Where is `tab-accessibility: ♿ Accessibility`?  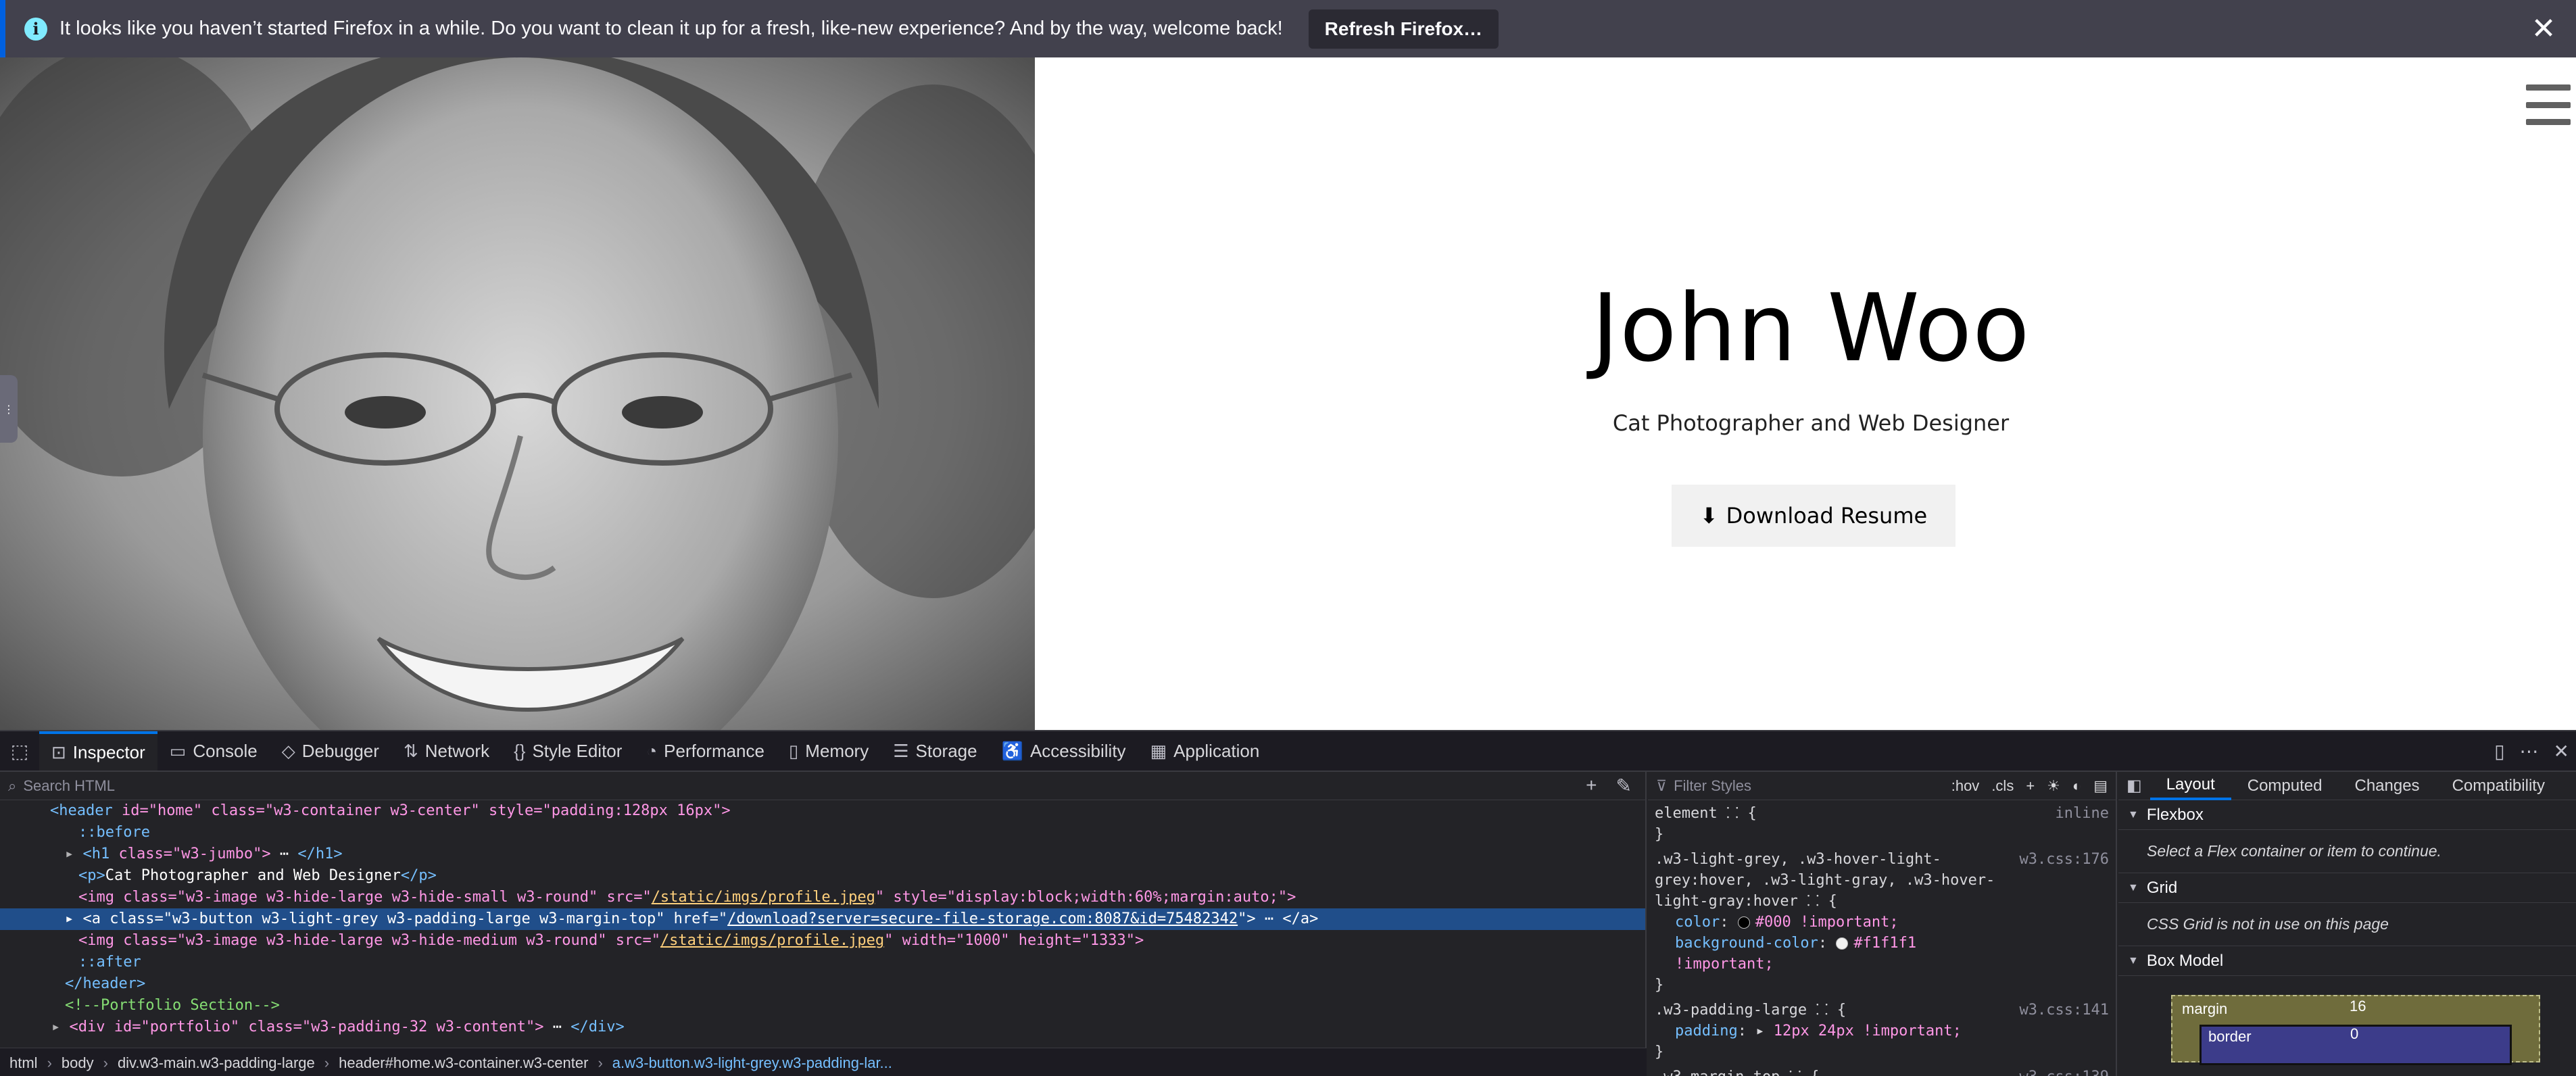
tab-accessibility: ♿ Accessibility is located at coordinates (1064, 751).